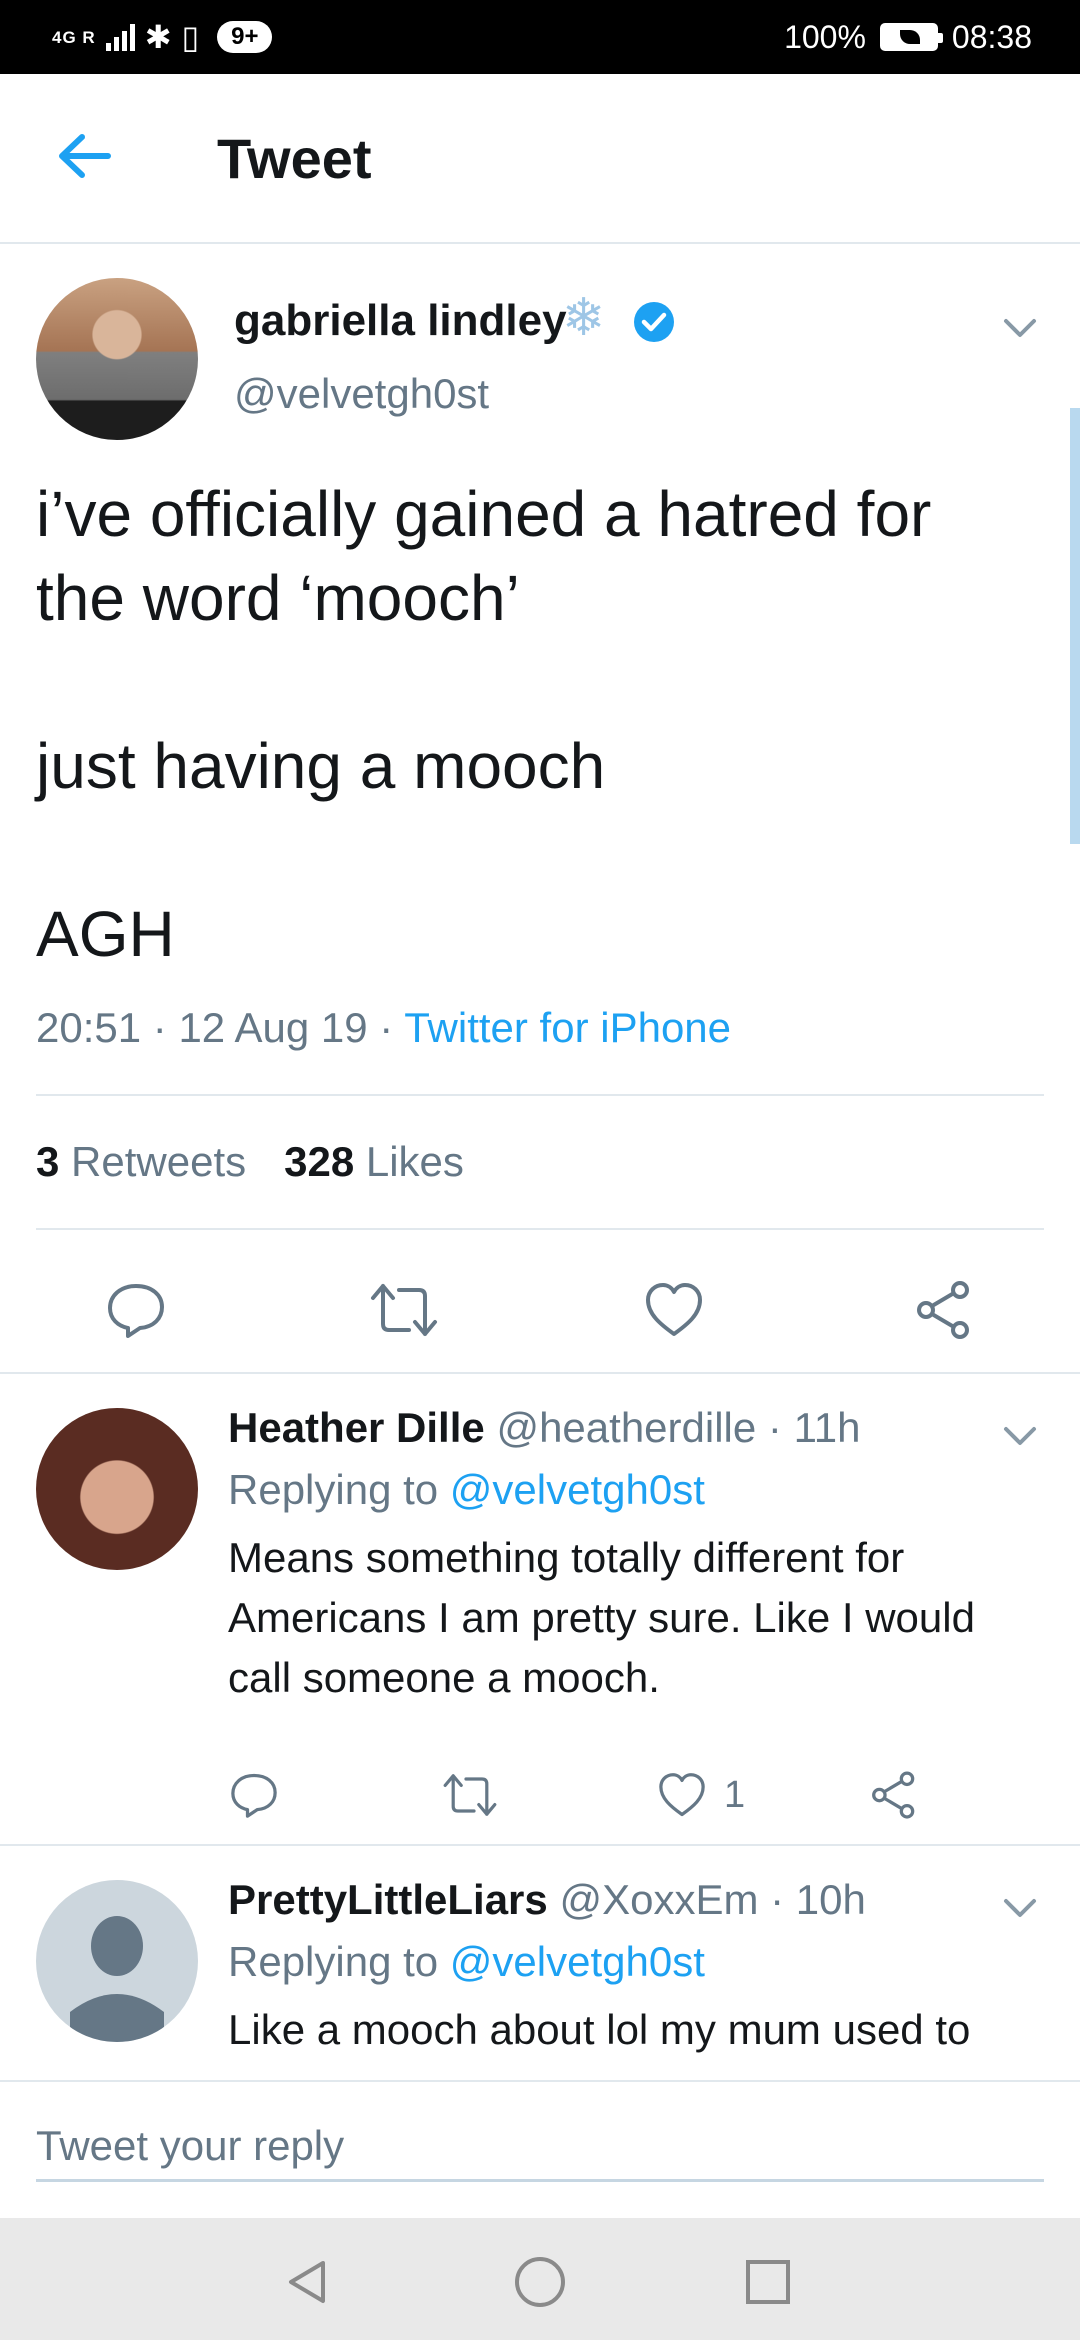 The width and height of the screenshot is (1080, 2340). I want to click on reply-text: Like a mooch about lol my mum used to, so click(599, 2029).